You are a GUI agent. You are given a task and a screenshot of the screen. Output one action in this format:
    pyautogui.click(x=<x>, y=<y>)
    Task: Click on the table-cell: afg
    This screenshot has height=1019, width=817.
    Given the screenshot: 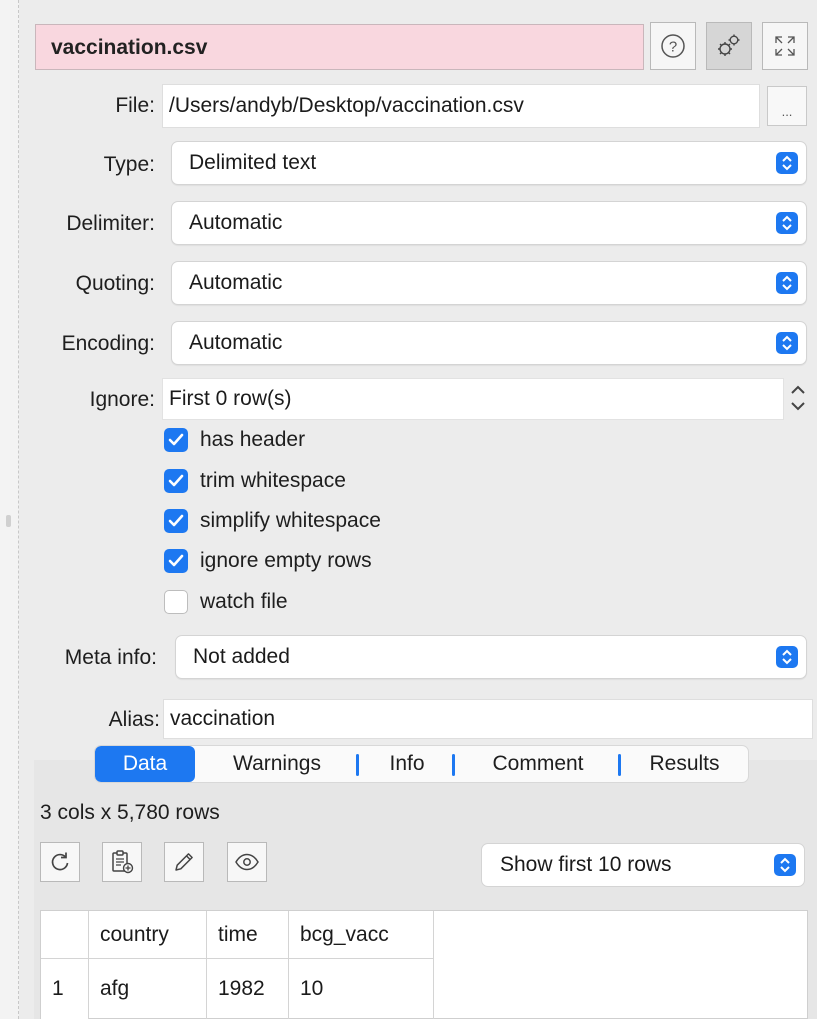 What is the action you would take?
    pyautogui.click(x=148, y=989)
    